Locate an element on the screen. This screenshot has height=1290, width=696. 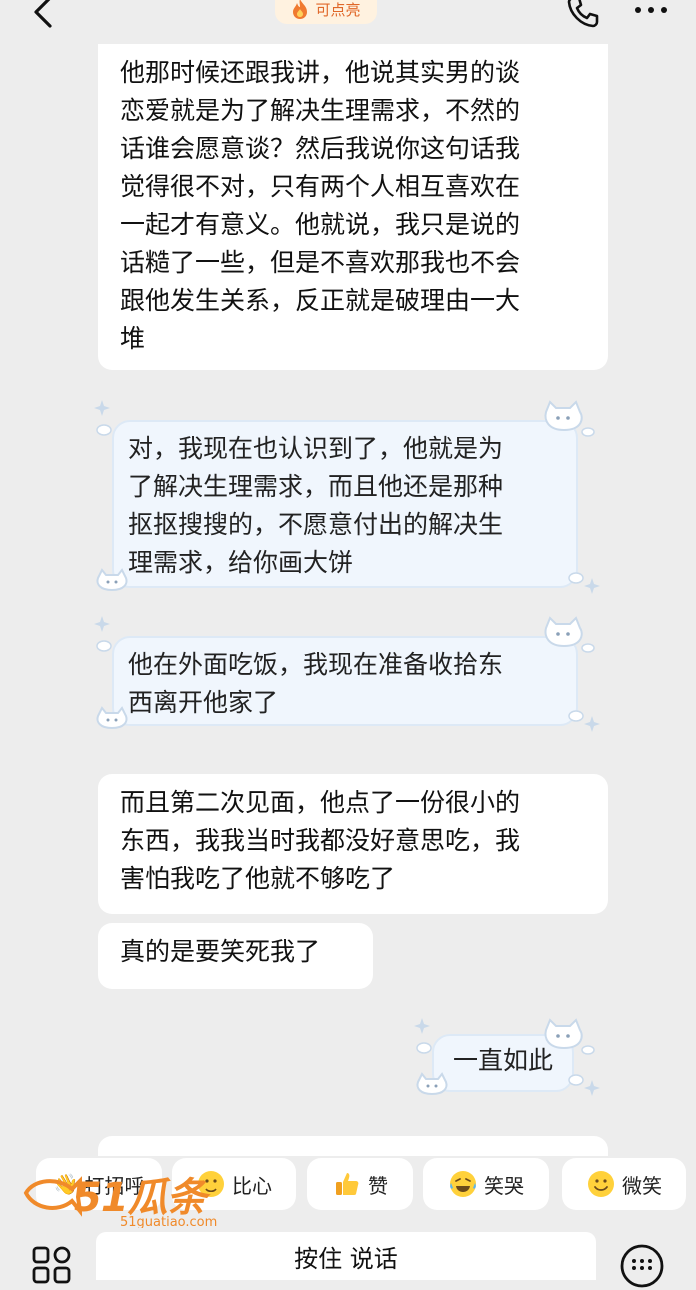
message-line: 恋爱就是为了解决生理需求，不然的 is located at coordinates (320, 110).